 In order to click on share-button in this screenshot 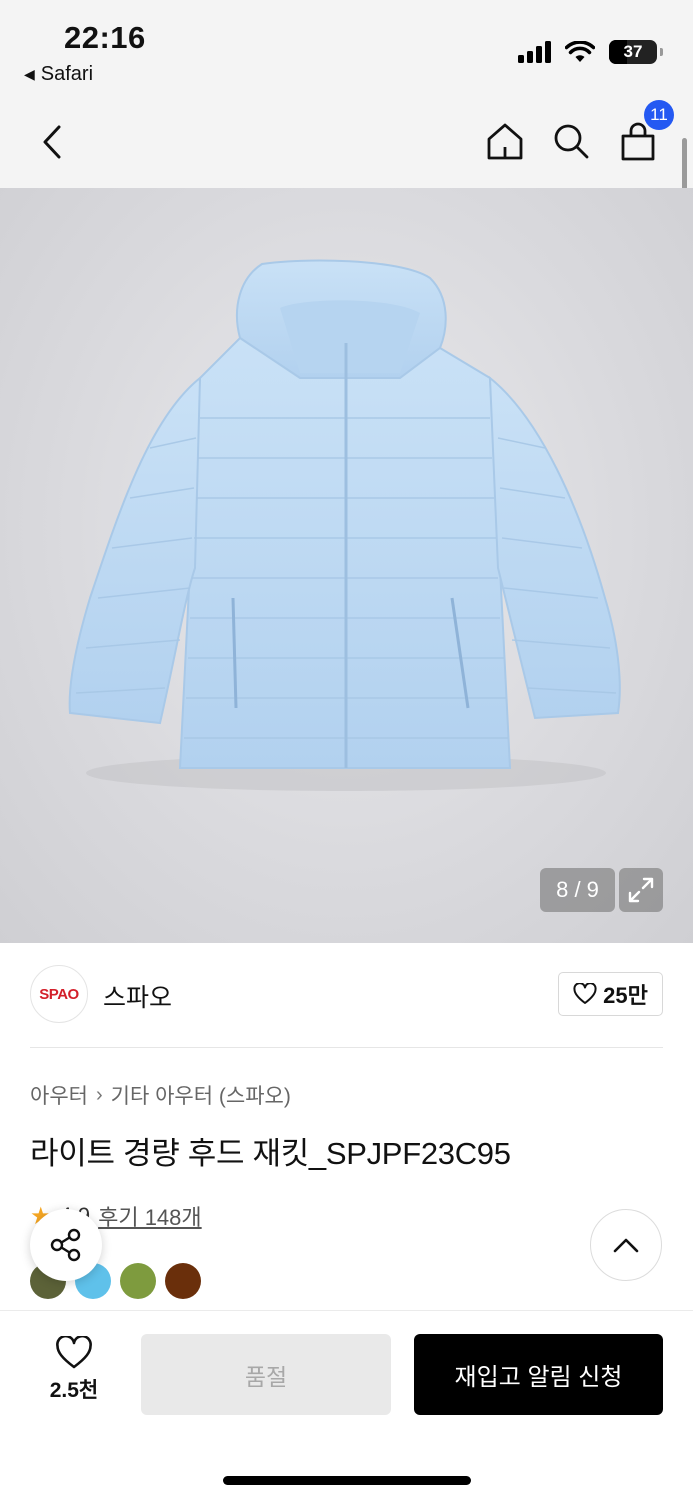, I will do `click(66, 1245)`.